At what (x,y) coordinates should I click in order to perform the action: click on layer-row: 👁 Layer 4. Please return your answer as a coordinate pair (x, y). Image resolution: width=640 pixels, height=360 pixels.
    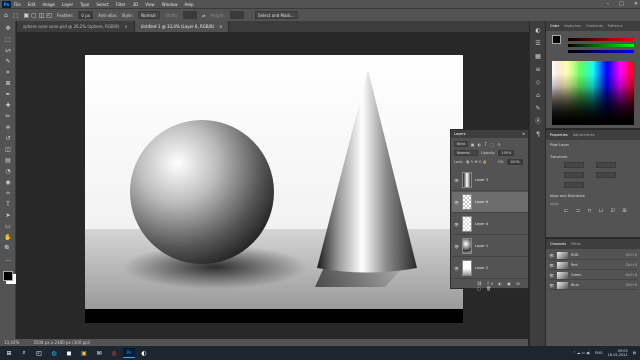
    Looking at the image, I should click on (490, 224).